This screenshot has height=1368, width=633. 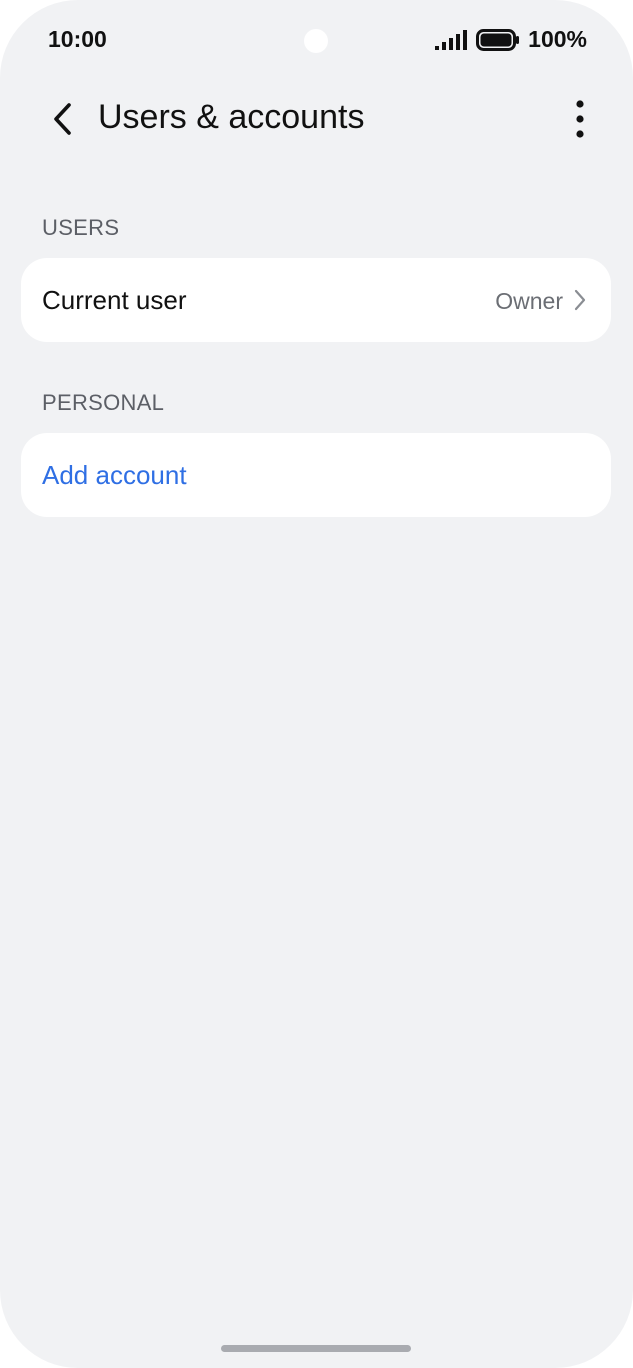 What do you see at coordinates (77, 39) in the screenshot?
I see `status-time: 10:00` at bounding box center [77, 39].